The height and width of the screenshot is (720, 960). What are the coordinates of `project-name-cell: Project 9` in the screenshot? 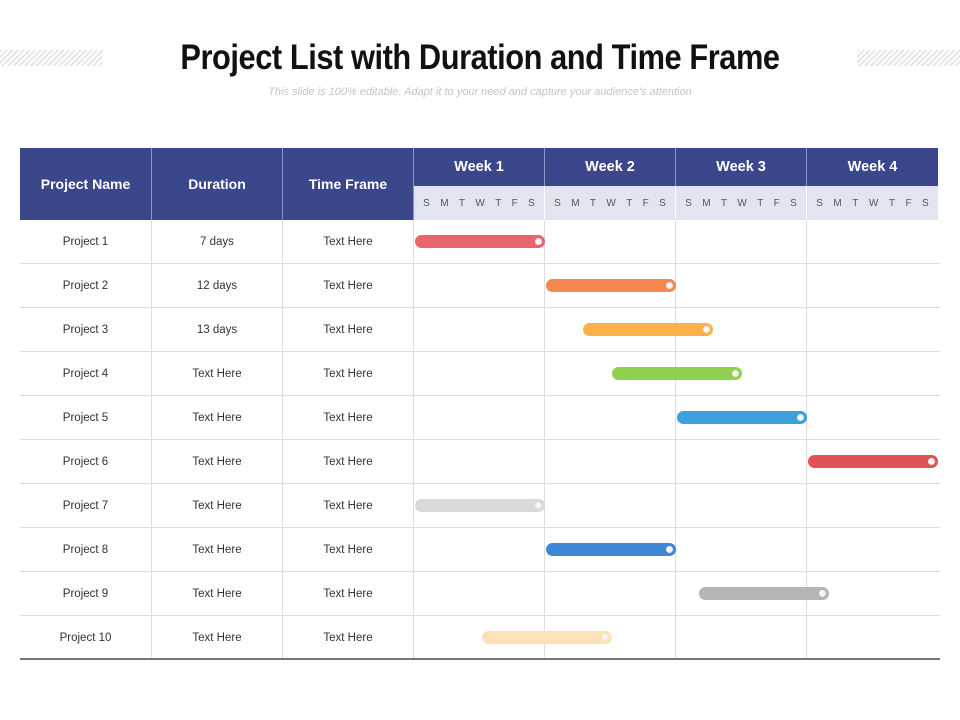 It's located at (85, 593).